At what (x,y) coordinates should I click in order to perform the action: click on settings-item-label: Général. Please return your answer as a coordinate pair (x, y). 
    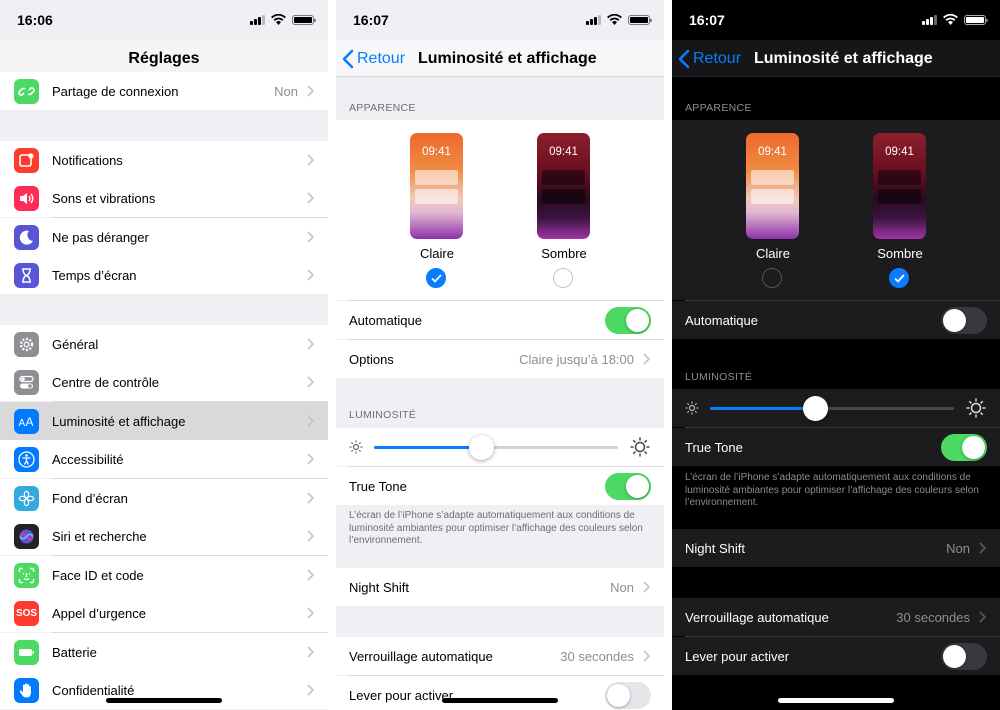
    Looking at the image, I should click on (75, 344).